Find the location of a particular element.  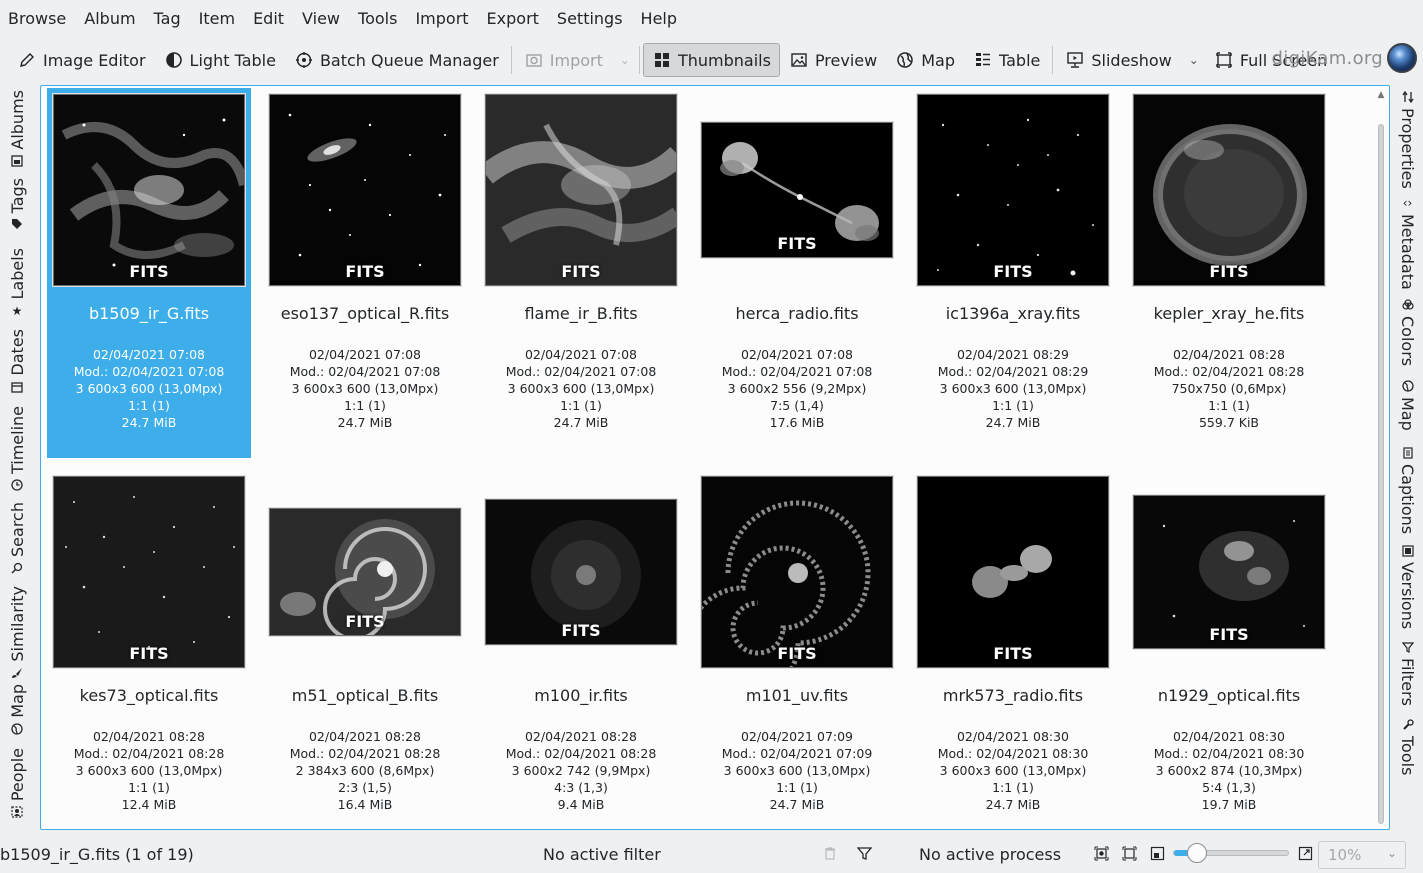

vertical-scrollbar: ▲ is located at coordinates (1381, 458).